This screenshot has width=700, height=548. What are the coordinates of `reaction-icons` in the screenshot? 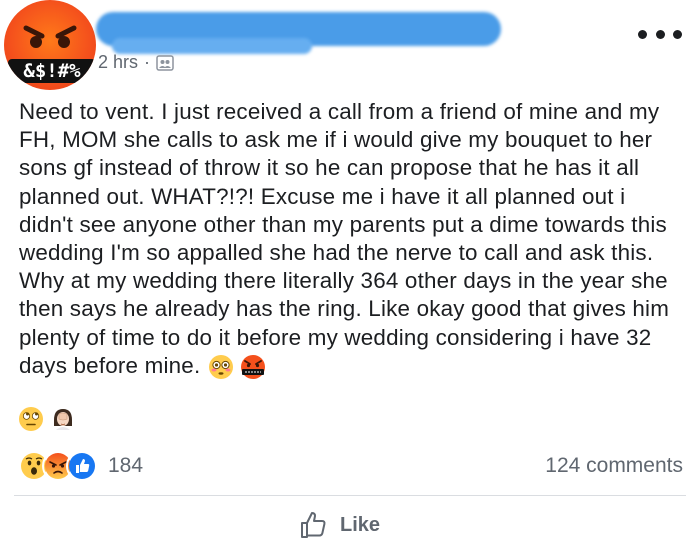 It's located at (58, 466).